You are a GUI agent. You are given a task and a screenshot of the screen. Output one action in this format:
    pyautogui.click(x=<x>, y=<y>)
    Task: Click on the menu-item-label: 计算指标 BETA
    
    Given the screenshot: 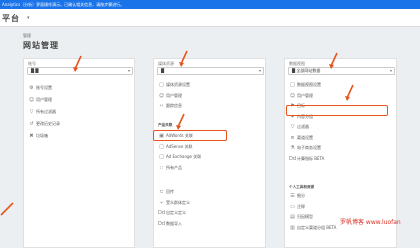 What is the action you would take?
    pyautogui.click(x=311, y=158)
    